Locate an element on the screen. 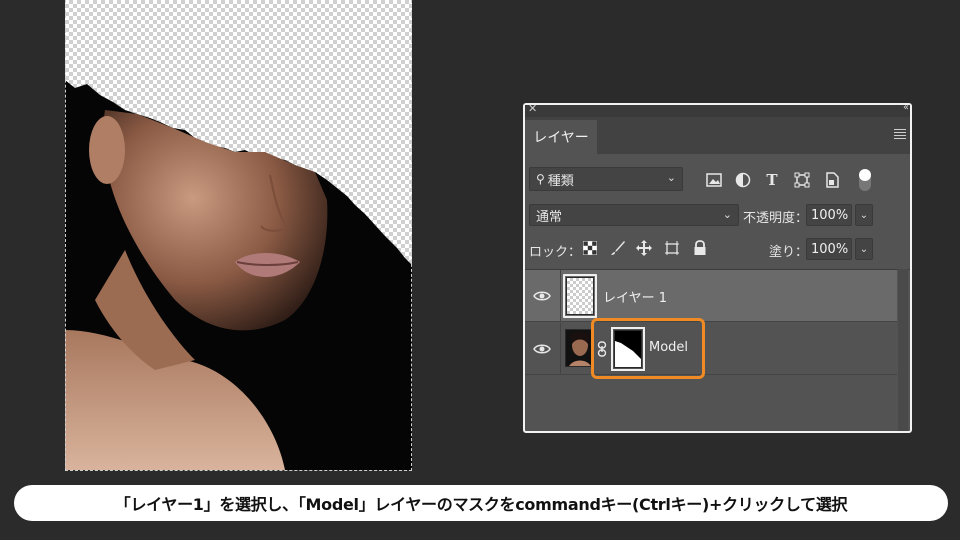 The width and height of the screenshot is (960, 540). lock-all-icon is located at coordinates (700, 248).